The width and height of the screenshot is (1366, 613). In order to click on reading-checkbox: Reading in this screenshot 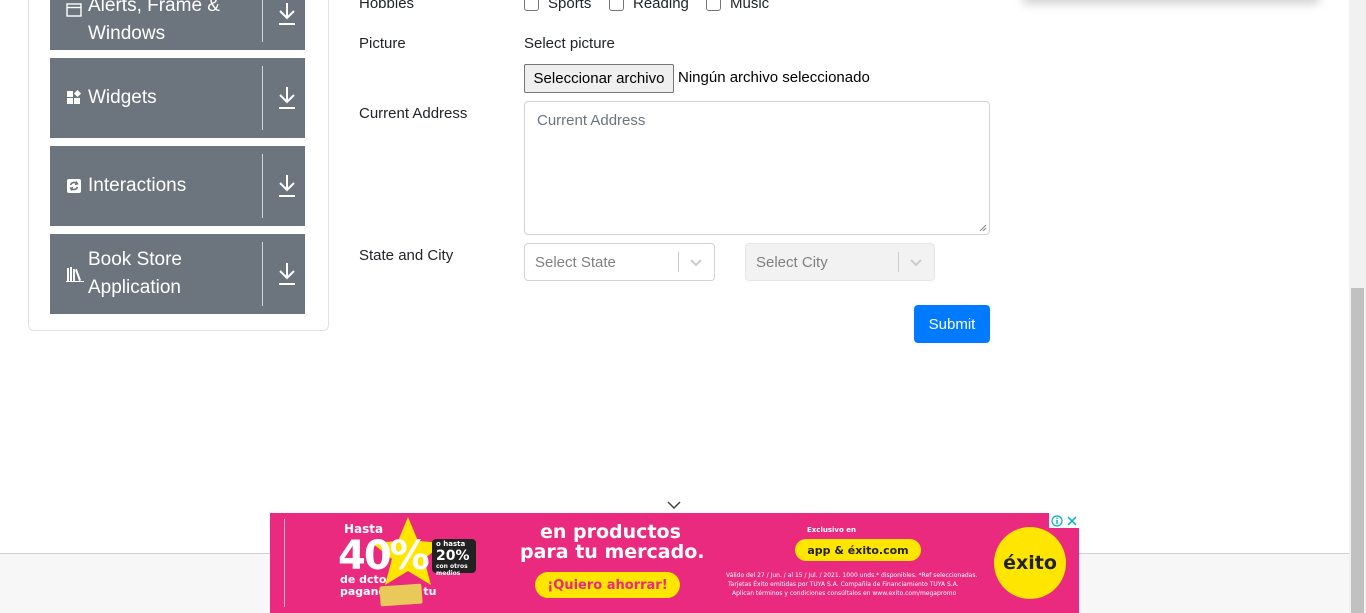, I will do `click(649, 6)`.